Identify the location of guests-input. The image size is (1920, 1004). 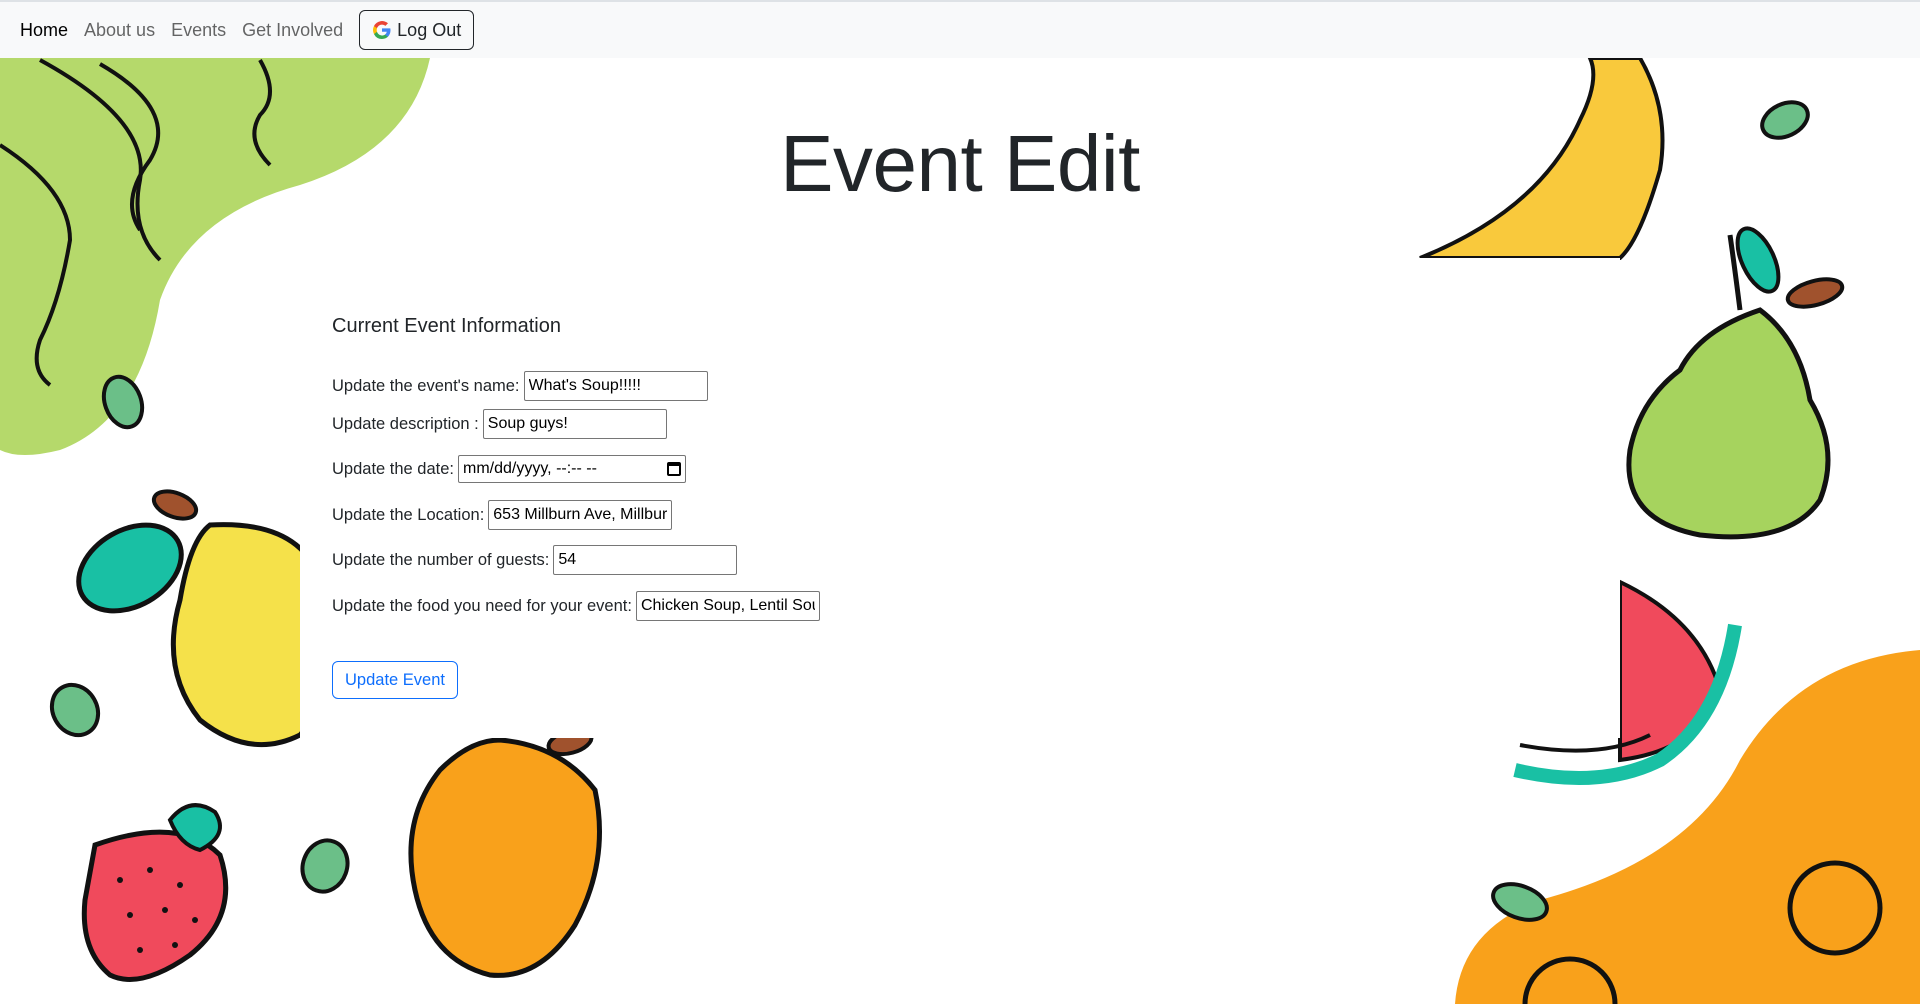
(645, 560).